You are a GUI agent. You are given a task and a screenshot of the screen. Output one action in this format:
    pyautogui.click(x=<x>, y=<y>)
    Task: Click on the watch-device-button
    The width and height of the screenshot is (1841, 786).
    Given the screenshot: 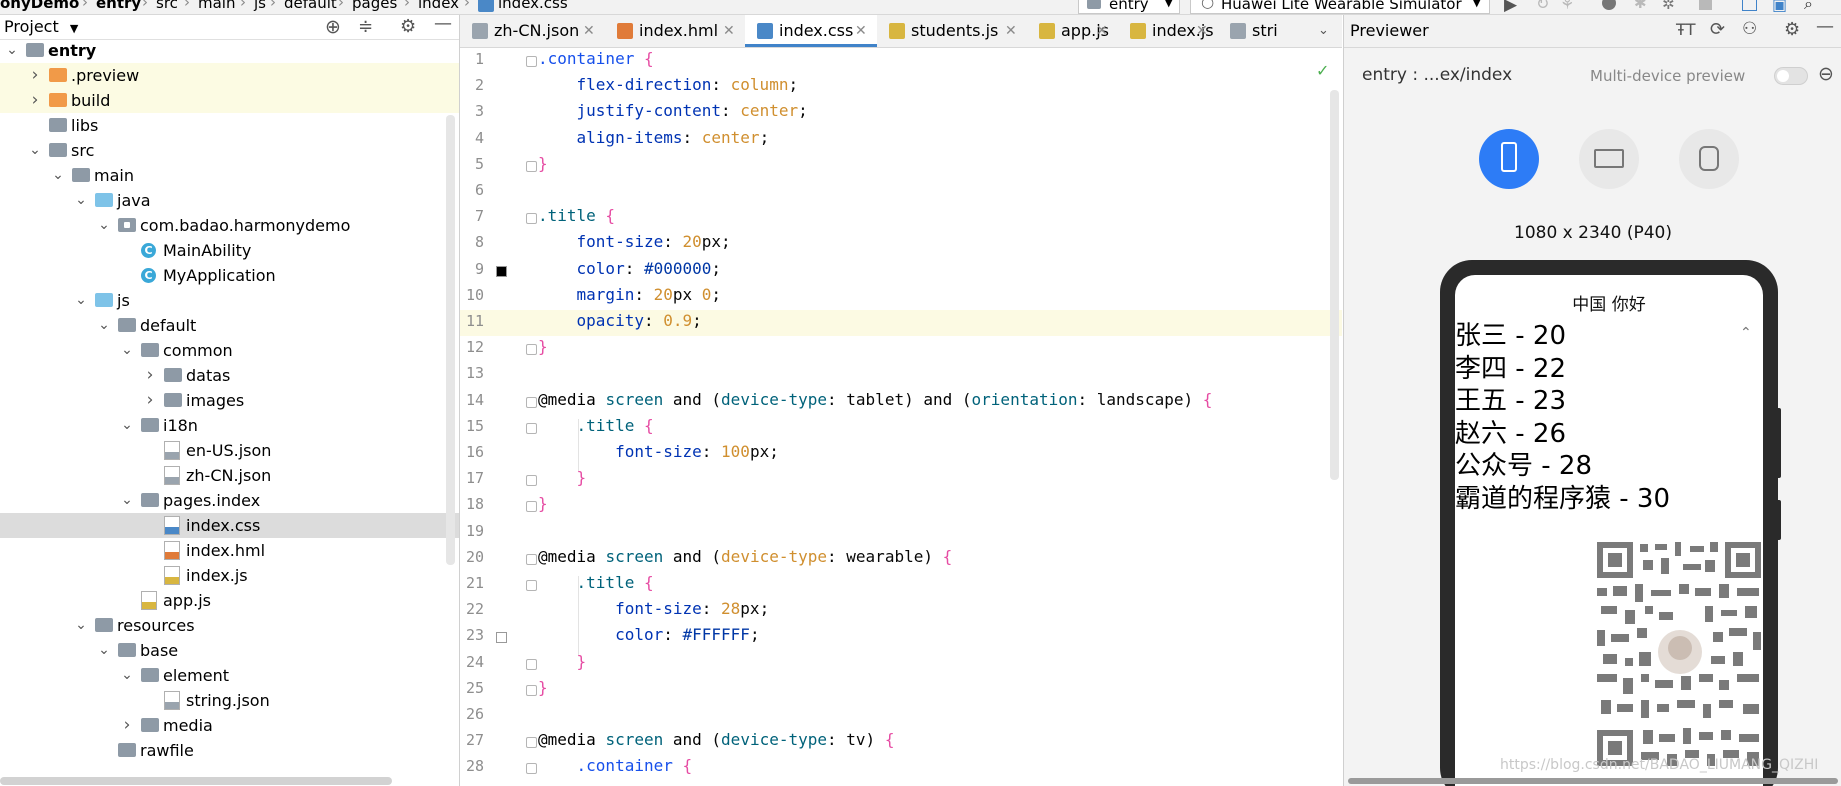 What is the action you would take?
    pyautogui.click(x=1709, y=159)
    